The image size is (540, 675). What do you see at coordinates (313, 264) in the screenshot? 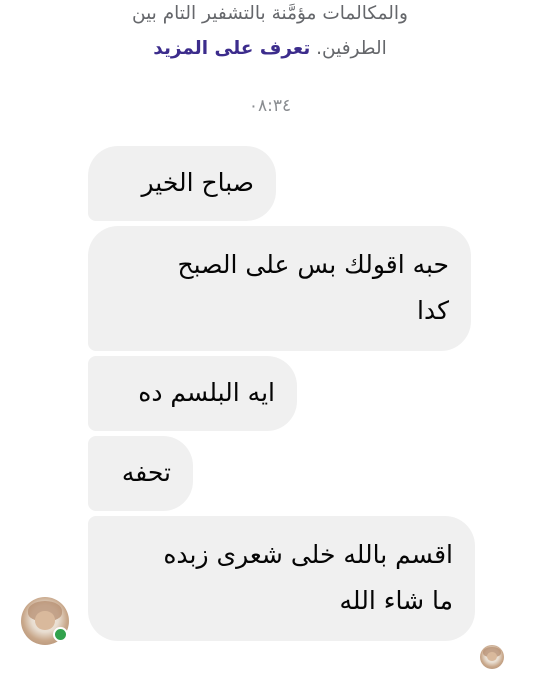
I see `message-text: حبه اقولك بس على الصبح` at bounding box center [313, 264].